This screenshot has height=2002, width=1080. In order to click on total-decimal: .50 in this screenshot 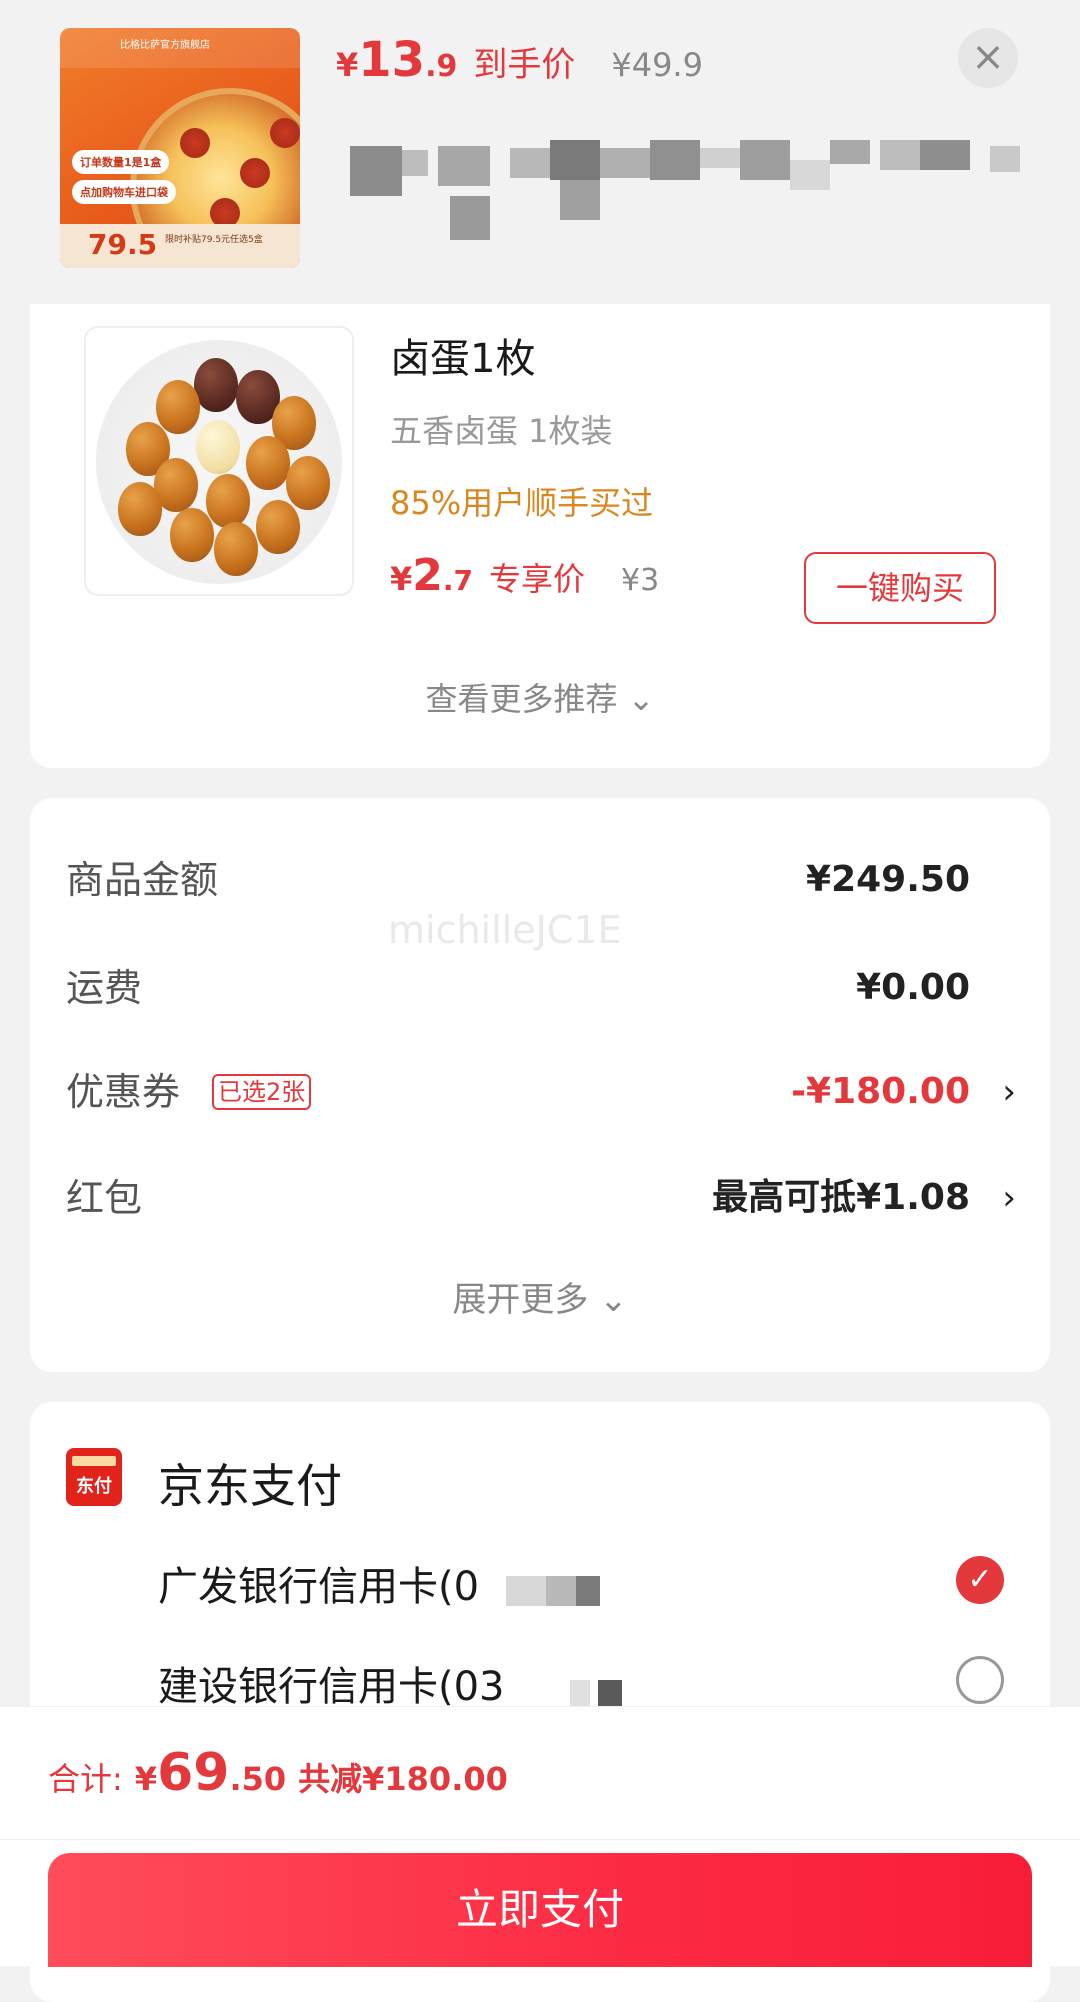, I will do `click(258, 1779)`.